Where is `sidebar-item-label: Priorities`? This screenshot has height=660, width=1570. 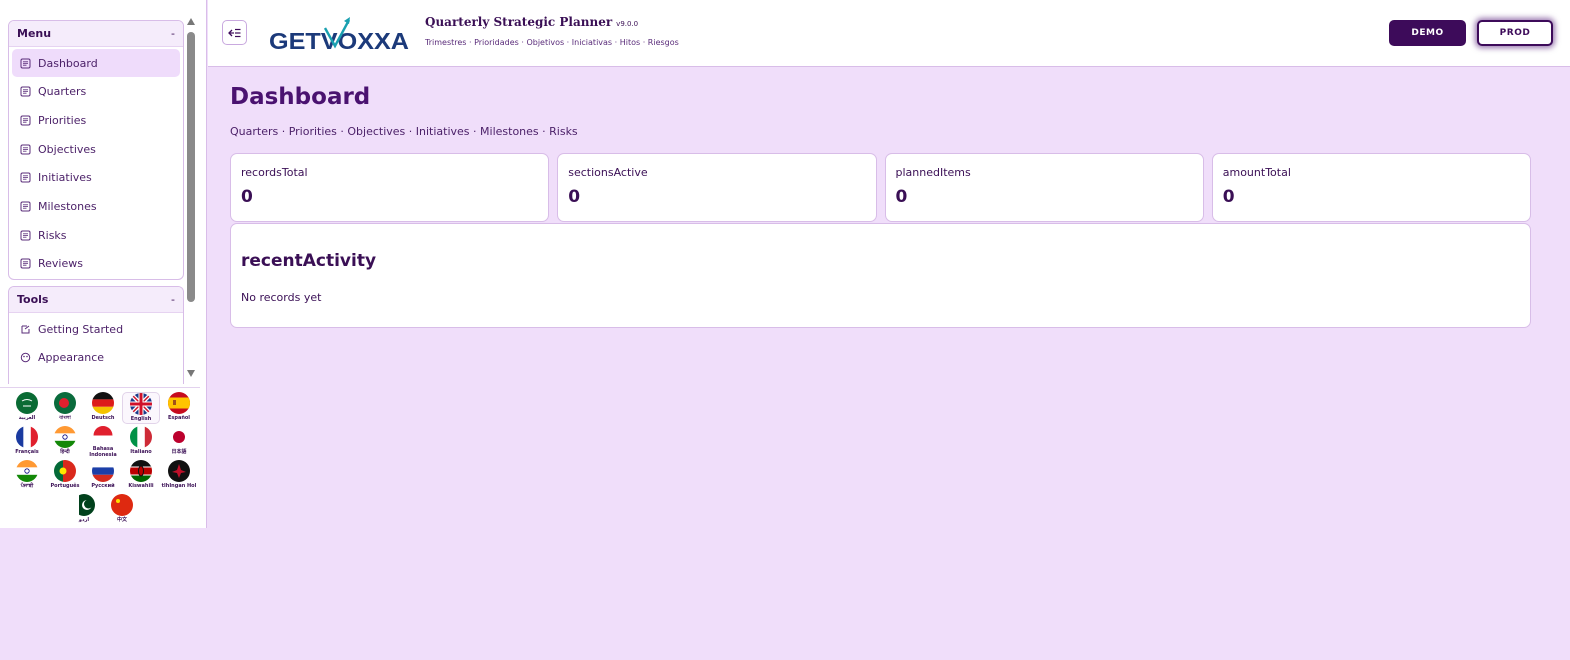
sidebar-item-label: Priorities is located at coordinates (62, 120).